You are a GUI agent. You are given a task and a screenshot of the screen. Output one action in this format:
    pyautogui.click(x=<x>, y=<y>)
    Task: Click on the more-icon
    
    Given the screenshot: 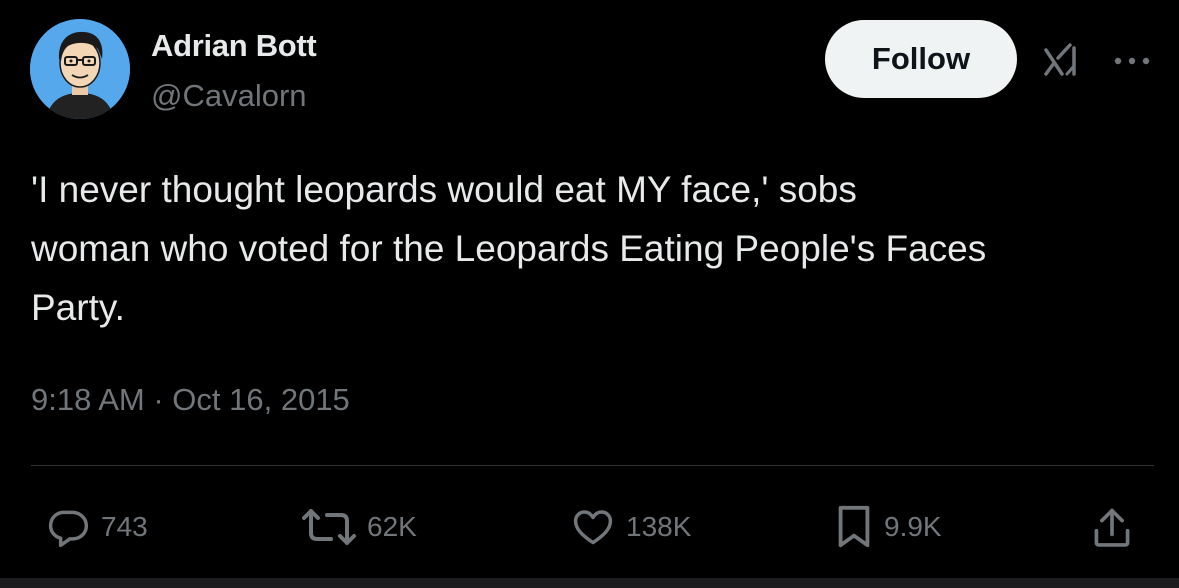 What is the action you would take?
    pyautogui.click(x=1132, y=60)
    